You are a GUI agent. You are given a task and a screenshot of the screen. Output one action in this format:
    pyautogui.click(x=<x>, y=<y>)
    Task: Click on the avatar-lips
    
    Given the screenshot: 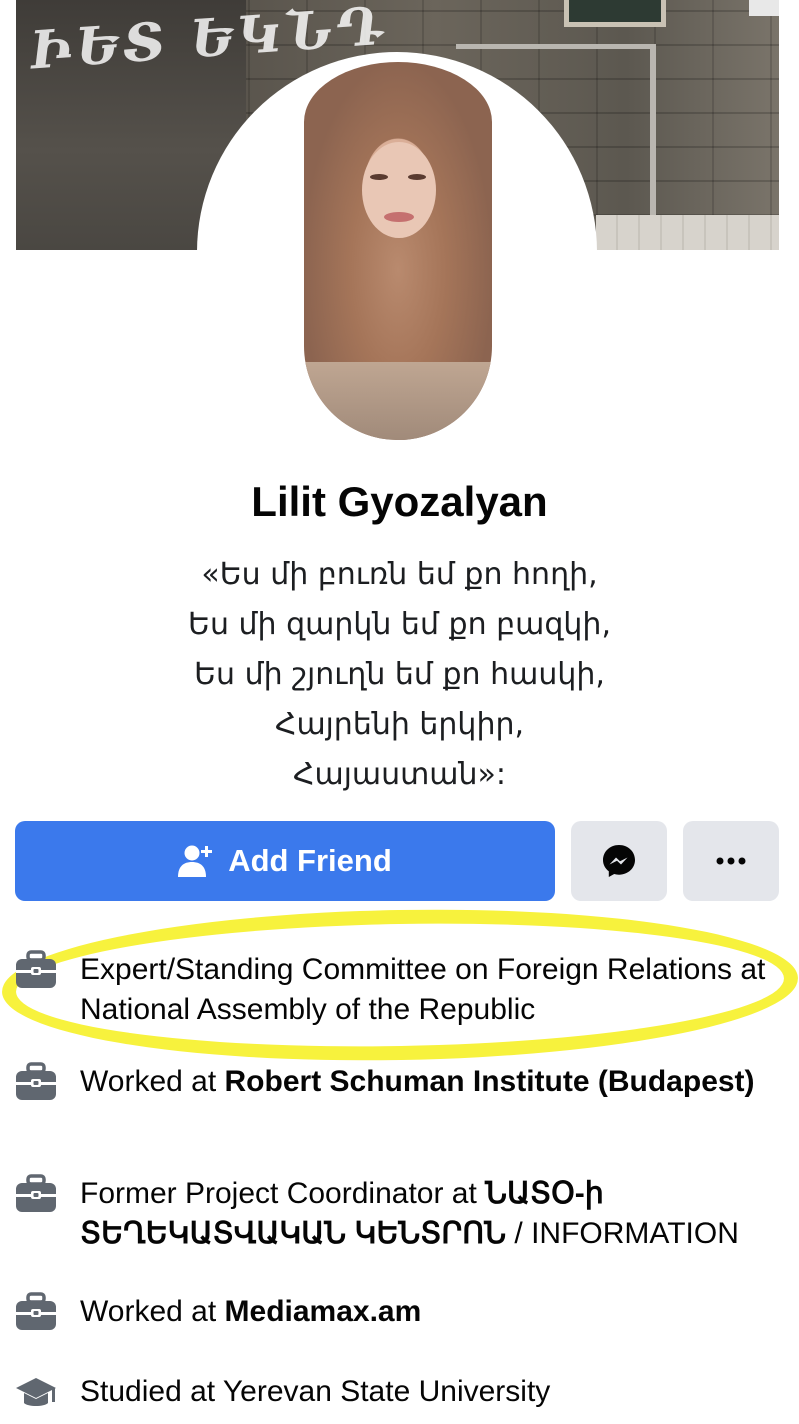 What is the action you would take?
    pyautogui.click(x=399, y=217)
    